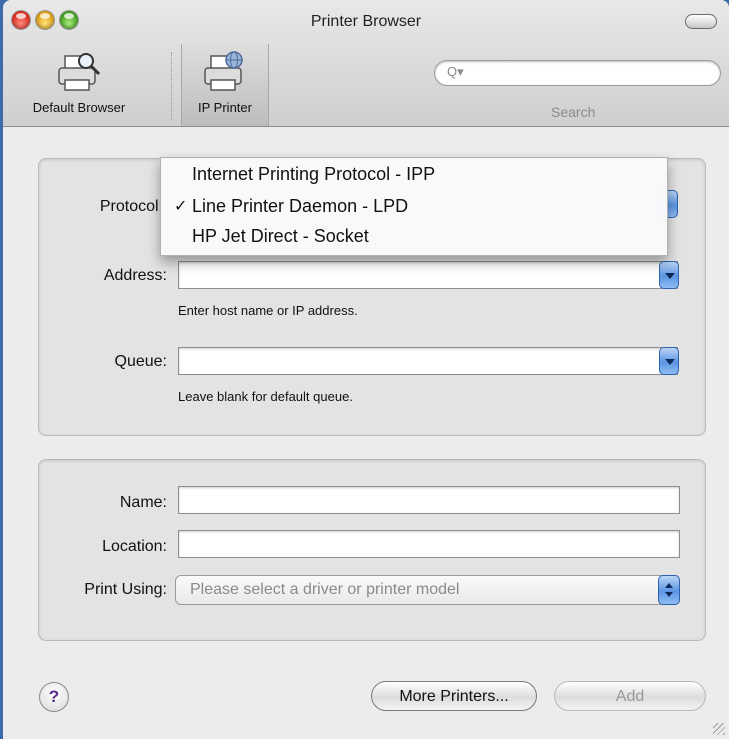  What do you see at coordinates (134, 546) in the screenshot?
I see `location-label: Location:` at bounding box center [134, 546].